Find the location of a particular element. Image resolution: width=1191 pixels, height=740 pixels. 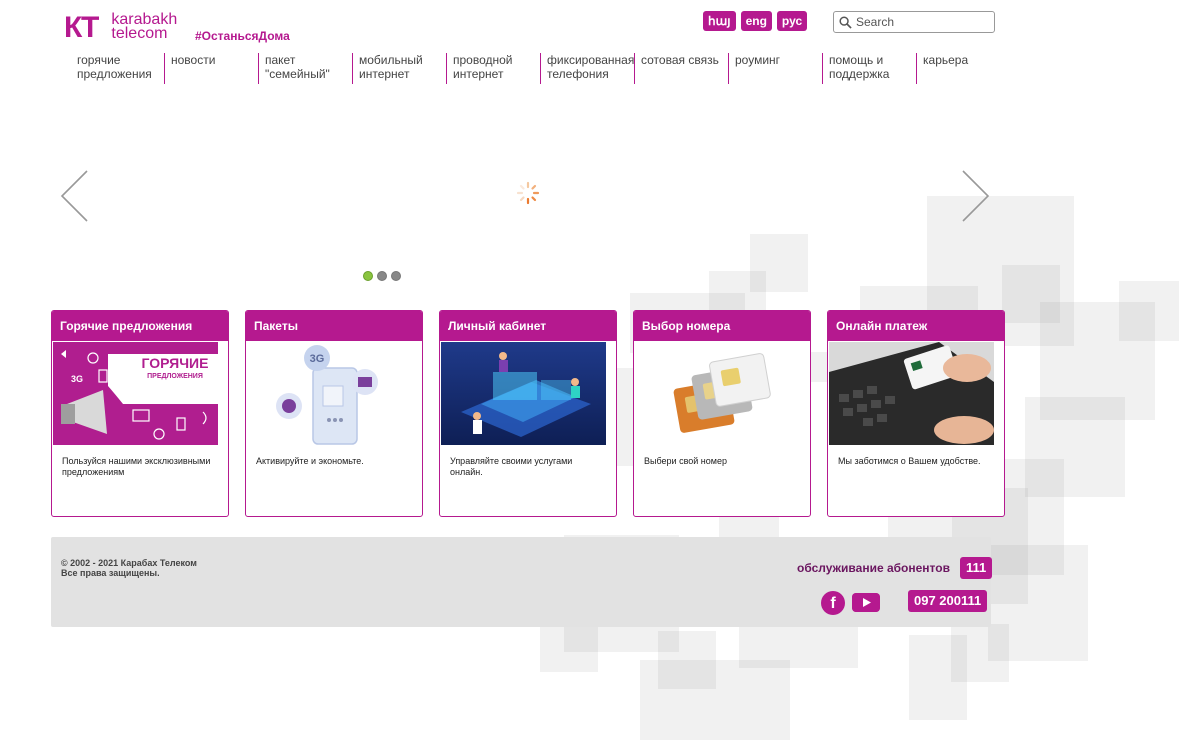

nav-wired-internet: проводной интернет is located at coordinates (494, 68).